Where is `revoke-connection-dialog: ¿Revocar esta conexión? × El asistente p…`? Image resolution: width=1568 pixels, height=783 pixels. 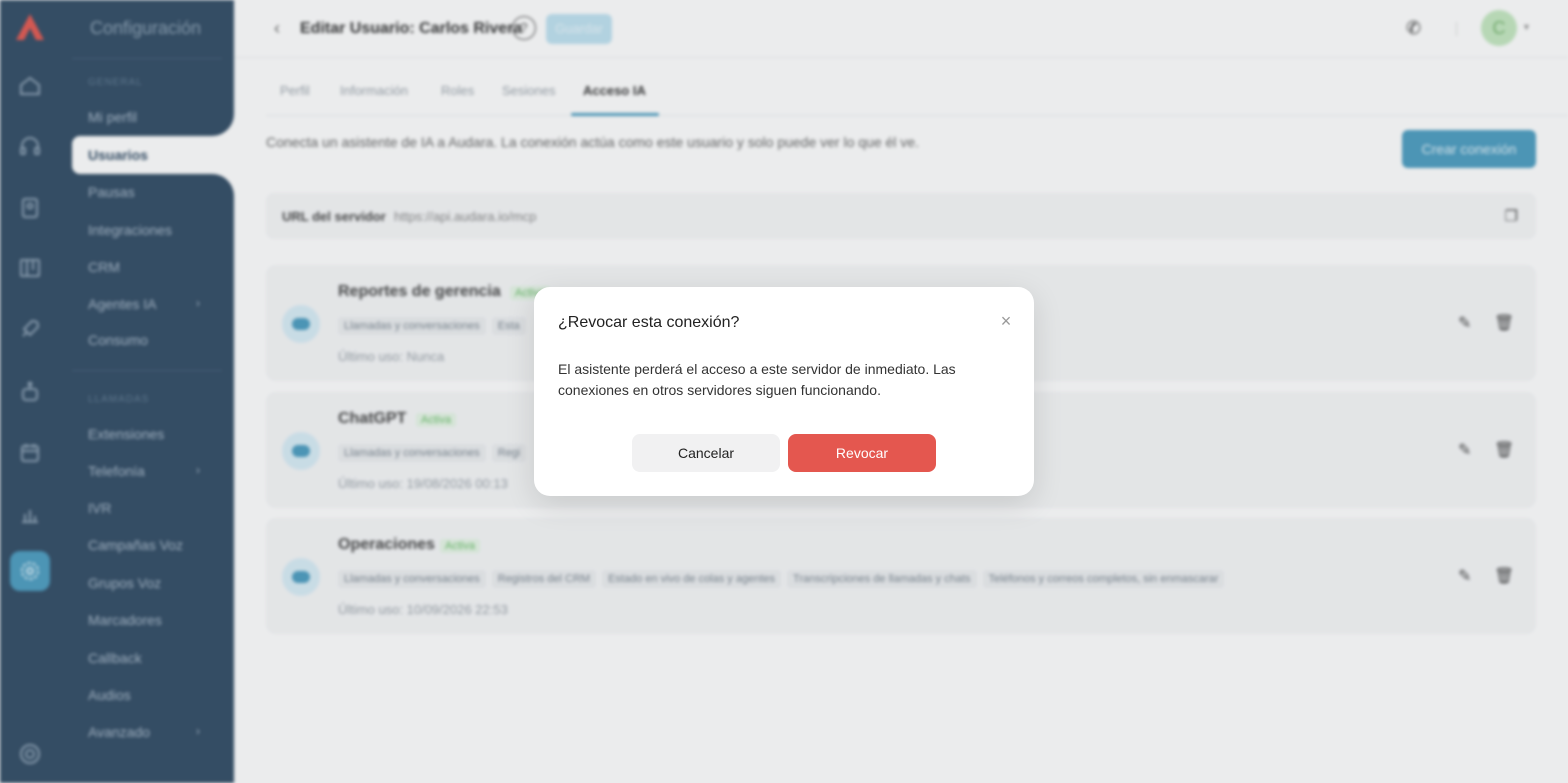 revoke-connection-dialog: ¿Revocar esta conexión? × El asistente p… is located at coordinates (784, 391).